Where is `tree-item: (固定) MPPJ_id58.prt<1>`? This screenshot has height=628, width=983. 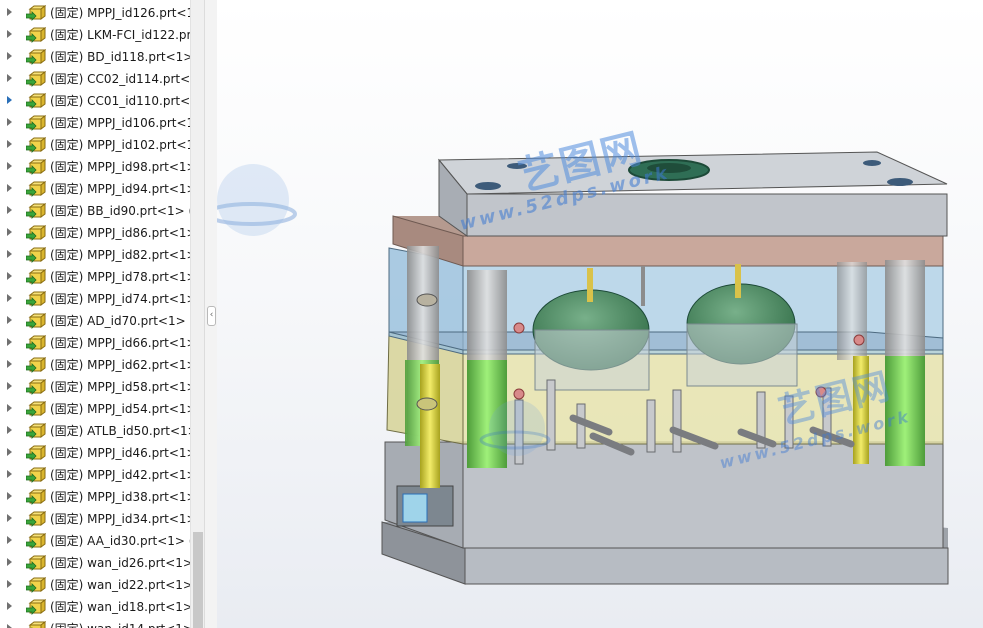
tree-item: (固定) MPPJ_id58.prt<1> is located at coordinates (95, 387).